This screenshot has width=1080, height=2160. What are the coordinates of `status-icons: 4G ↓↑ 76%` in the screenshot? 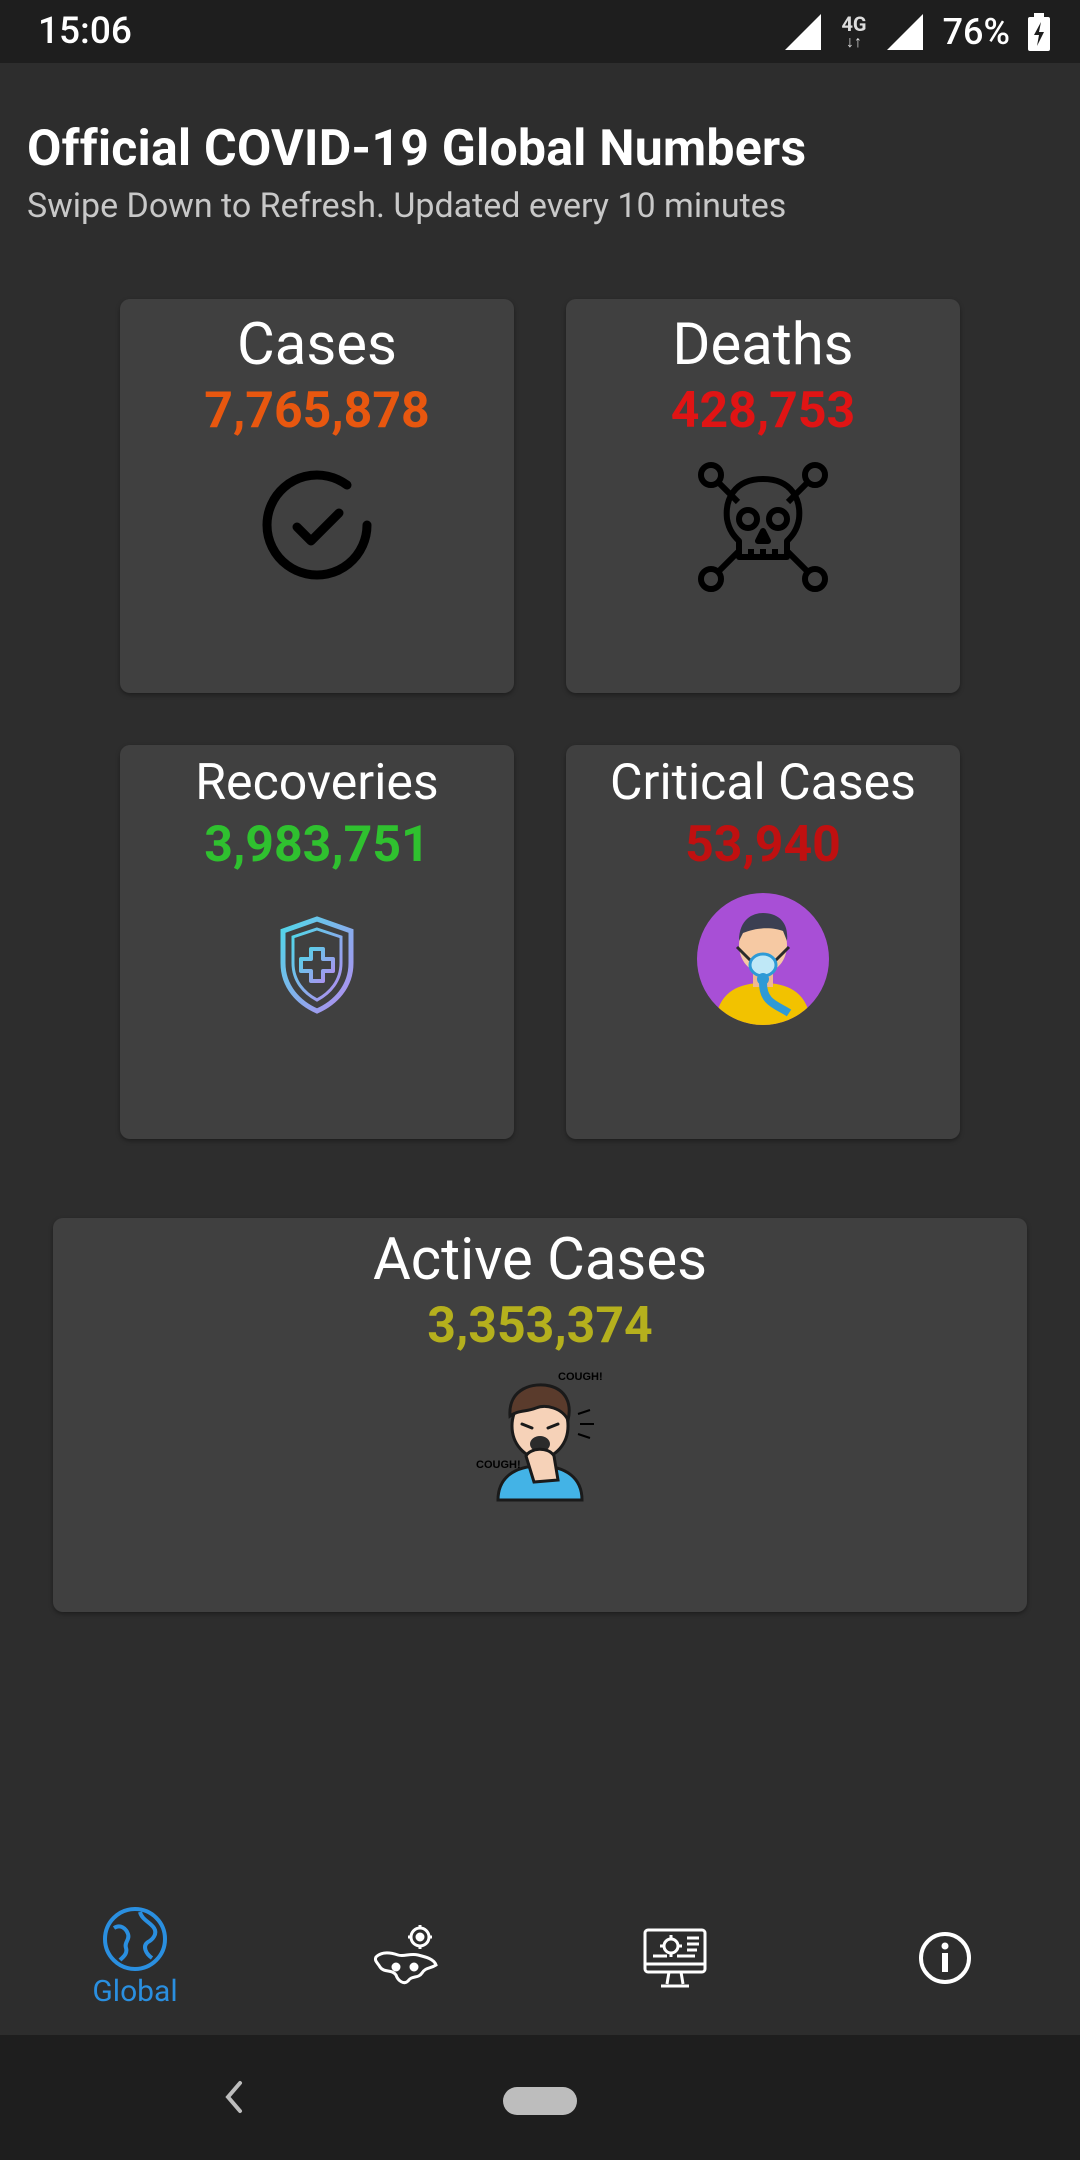 It's located at (916, 32).